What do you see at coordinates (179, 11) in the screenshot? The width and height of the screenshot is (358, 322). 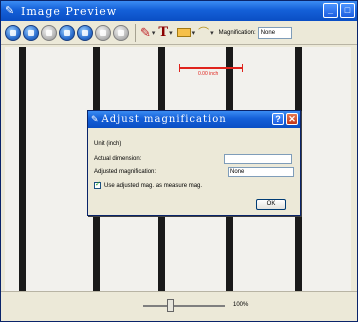 I see `title-bar: ✎ Image Preview _ □` at bounding box center [179, 11].